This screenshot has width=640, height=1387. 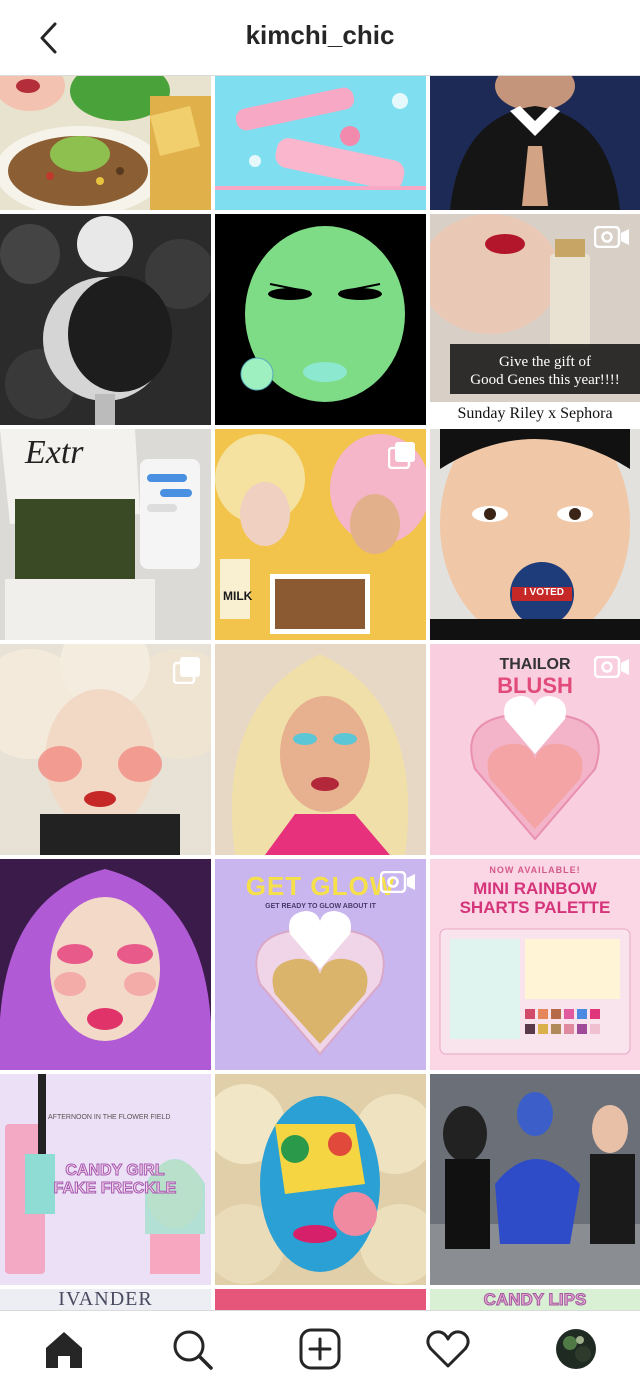 I want to click on search-icon, so click(x=193, y=1350).